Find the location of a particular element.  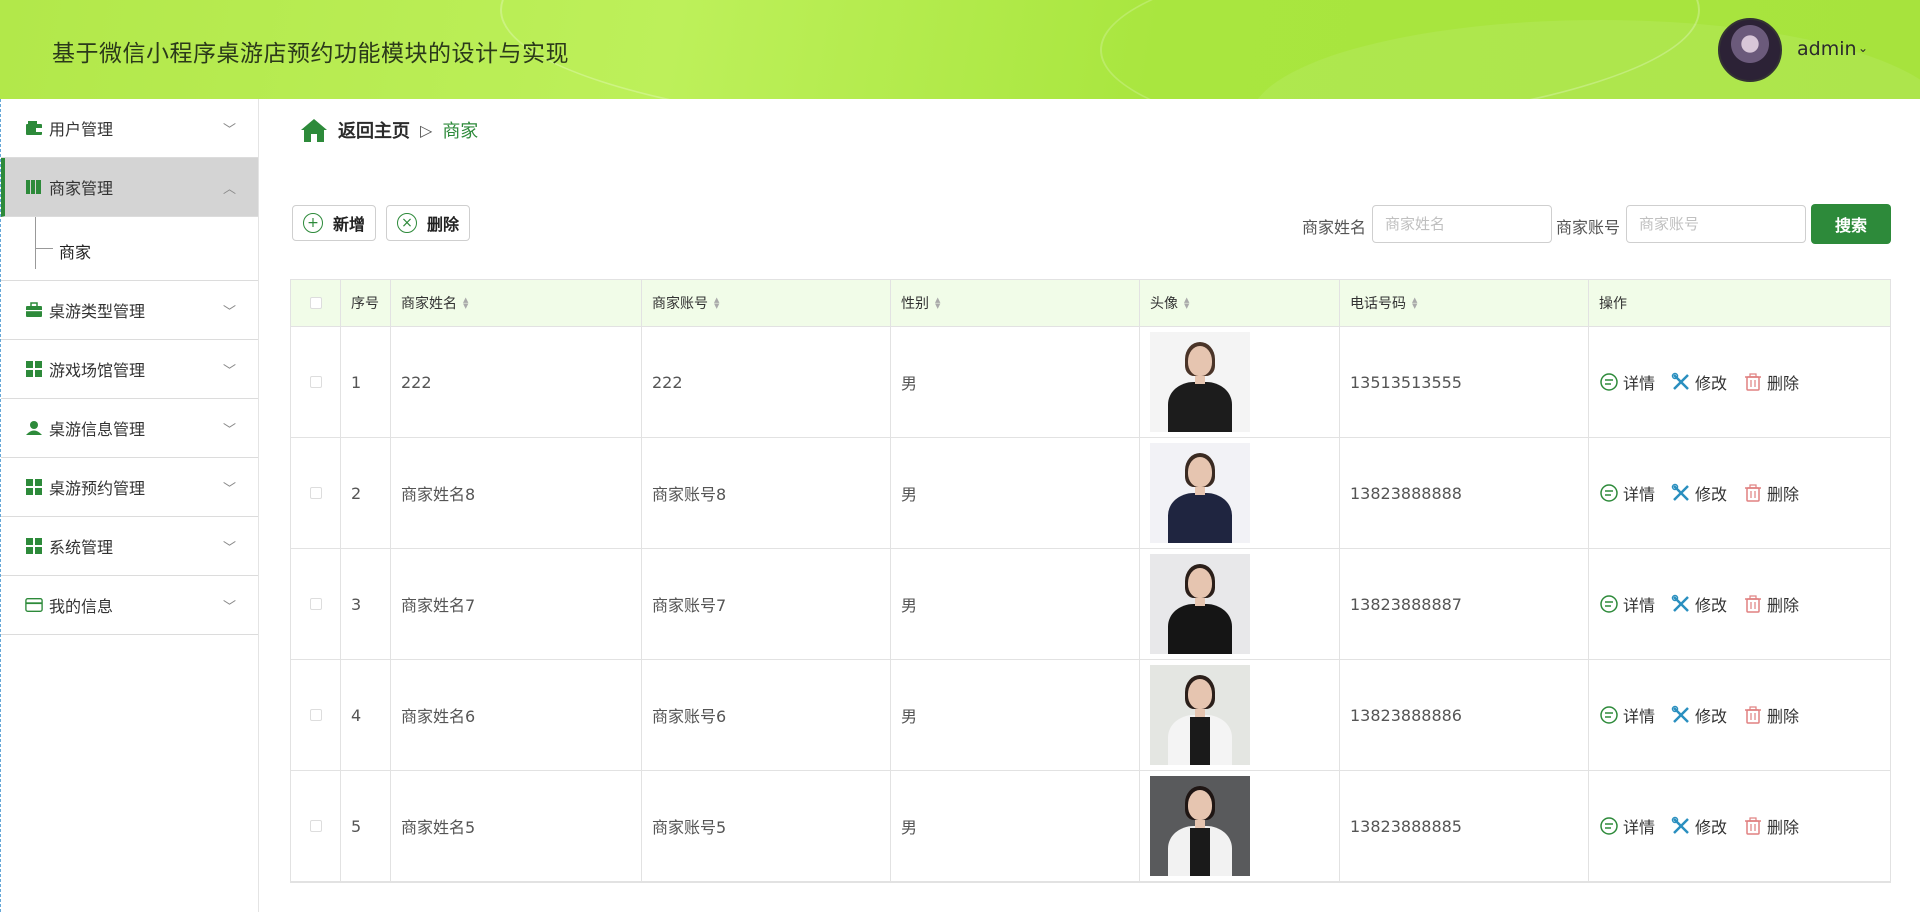

chevron-up-icon: ︿ is located at coordinates (229, 189).